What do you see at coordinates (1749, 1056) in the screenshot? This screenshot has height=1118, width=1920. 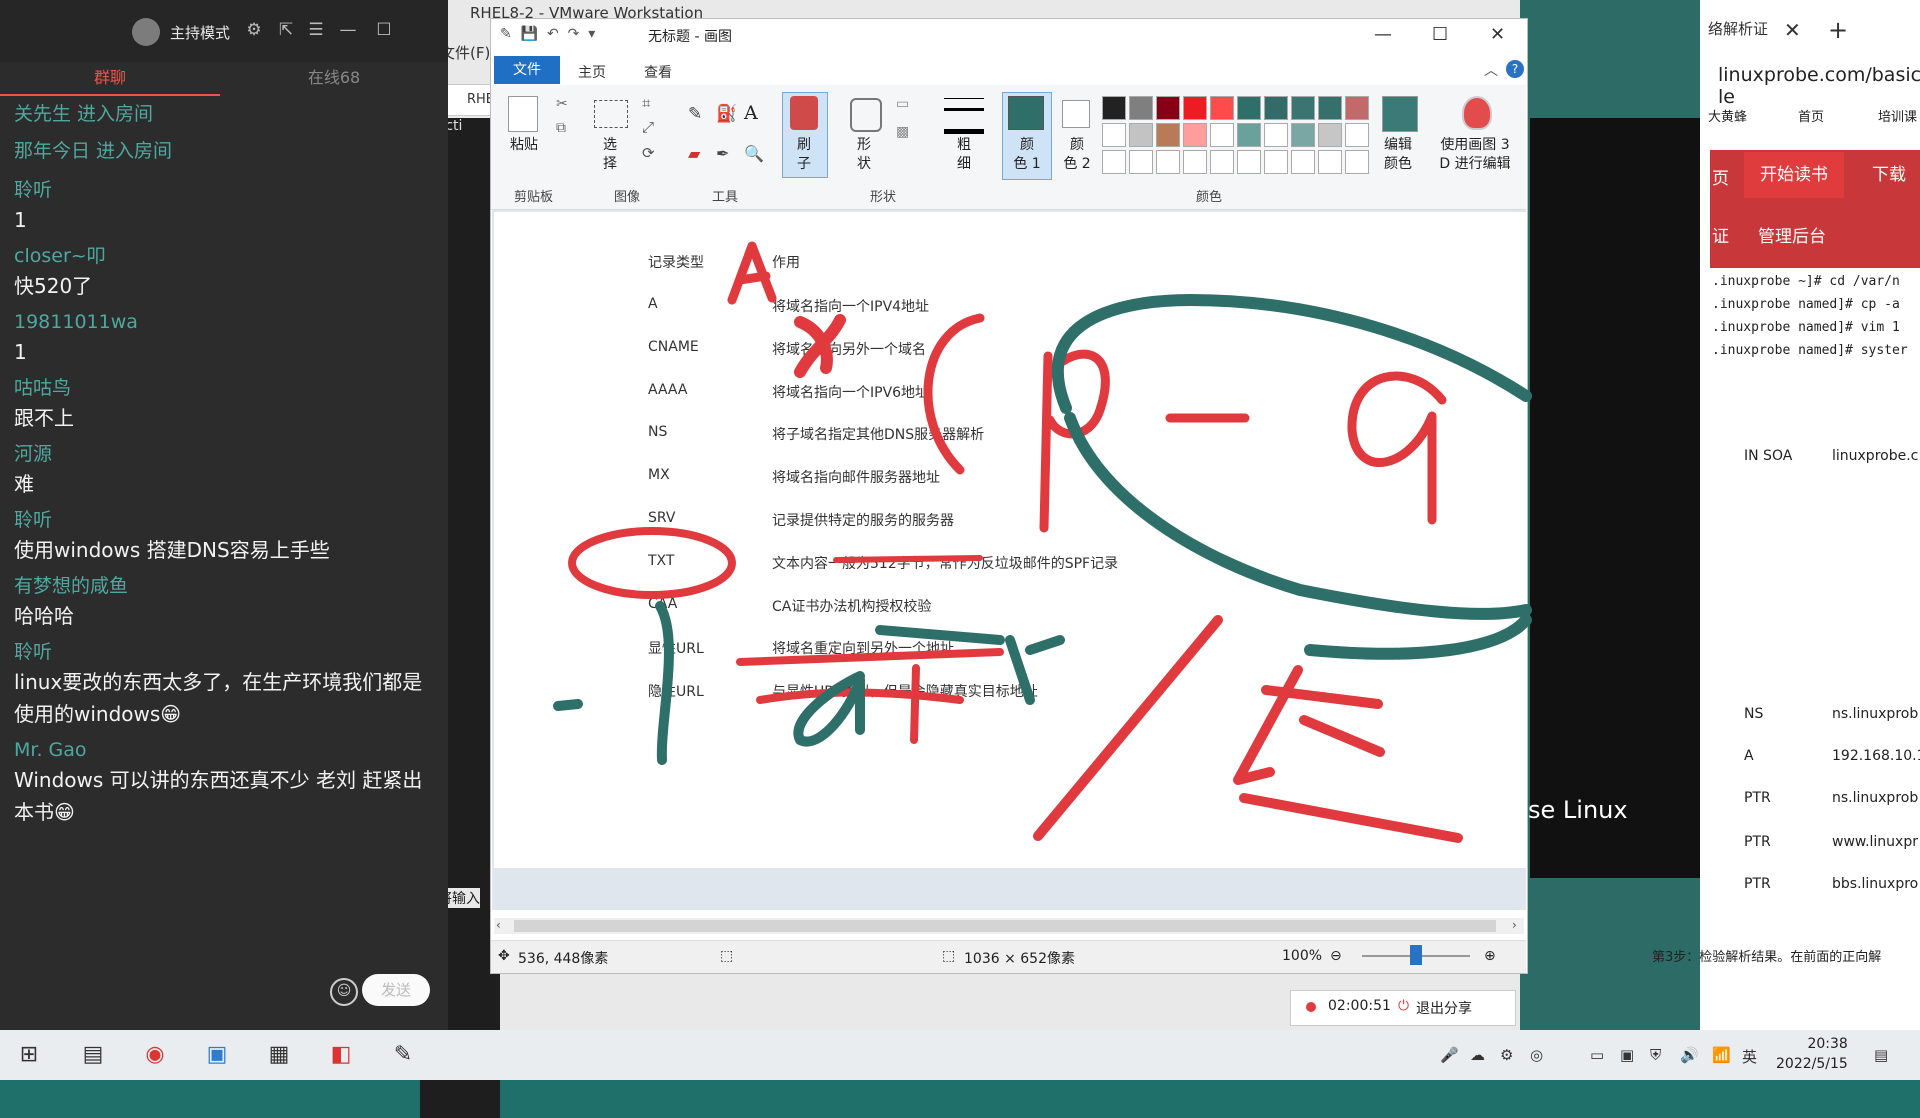 I see `ime-indicator: 英` at bounding box center [1749, 1056].